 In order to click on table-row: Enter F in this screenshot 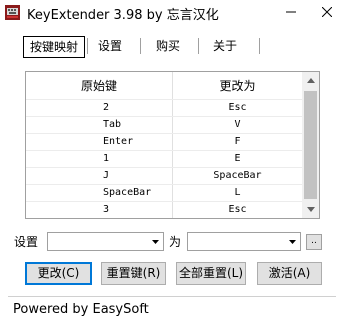, I will do `click(164, 142)`.